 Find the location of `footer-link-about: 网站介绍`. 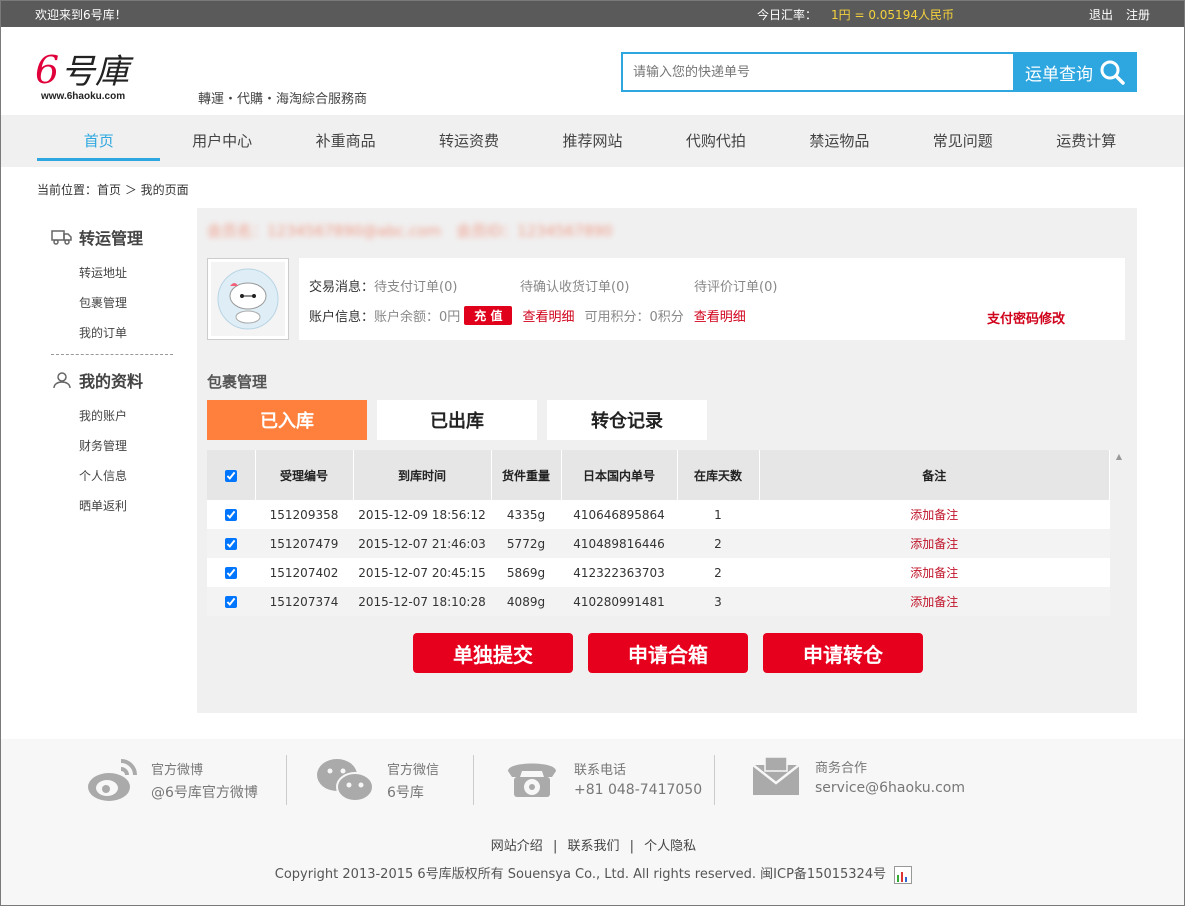

footer-link-about: 网站介绍 is located at coordinates (517, 846).